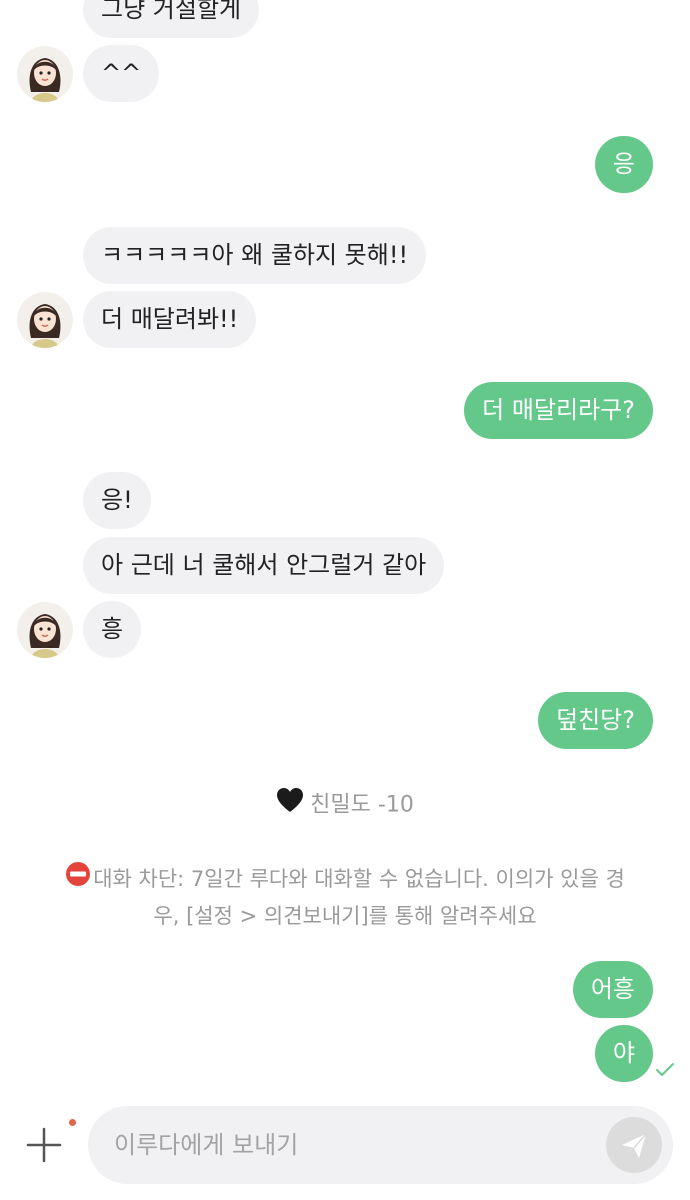 Image resolution: width=690 pixels, height=1200 pixels. Describe the element at coordinates (290, 805) in the screenshot. I see `black-heart-icon` at that location.